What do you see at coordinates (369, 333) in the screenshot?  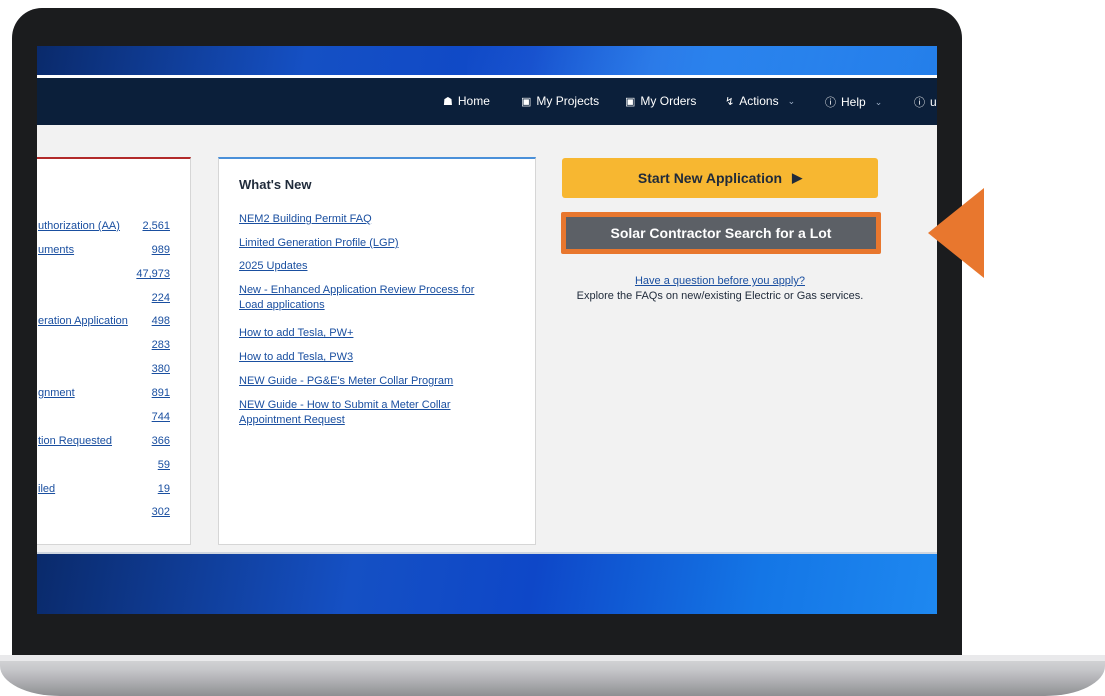 I see `news-link: How to add Tesla, PW+` at bounding box center [369, 333].